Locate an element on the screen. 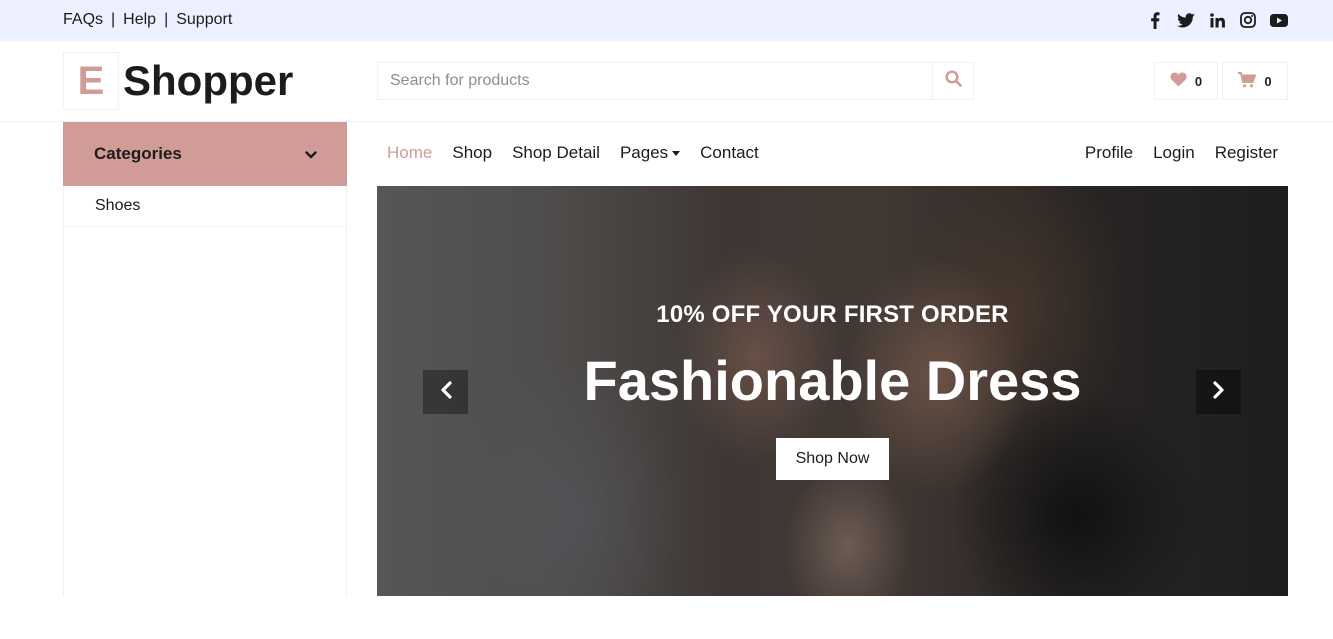 The height and width of the screenshot is (639, 1333). nav-shop-detail: Shop Detail is located at coordinates (556, 153).